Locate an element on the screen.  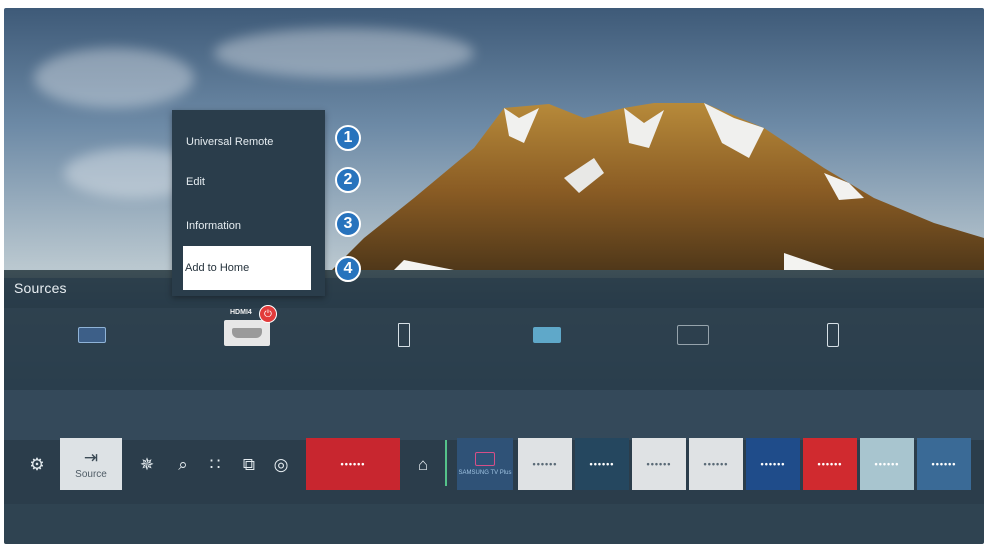
monitor-icon is located at coordinates (547, 335).